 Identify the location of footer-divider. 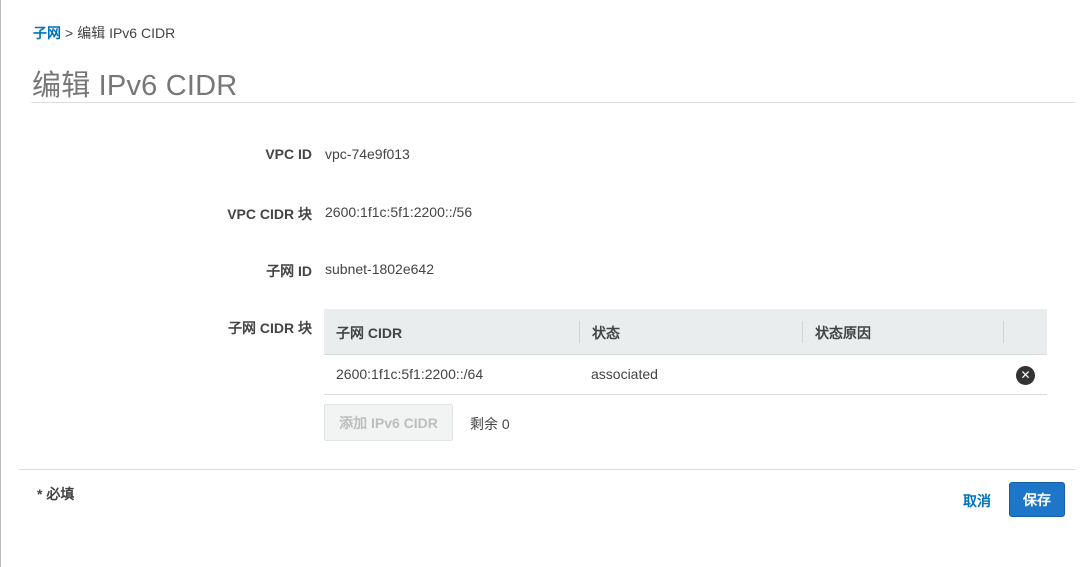
(547, 469).